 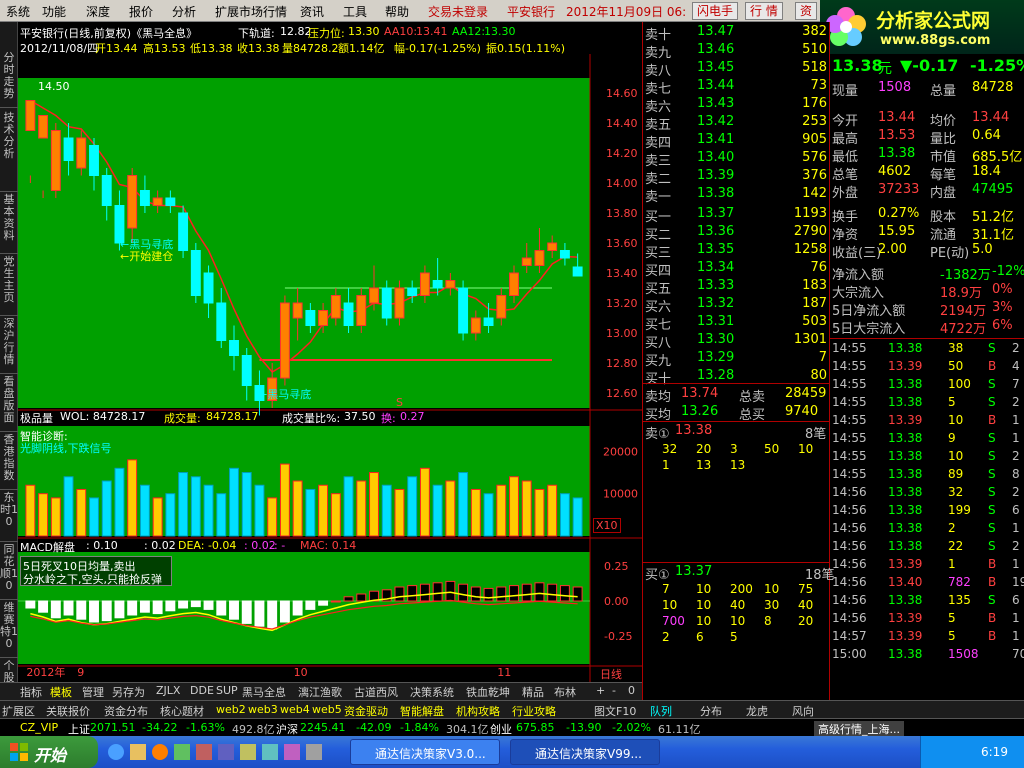 I want to click on menu-info: 资讯, so click(x=312, y=11).